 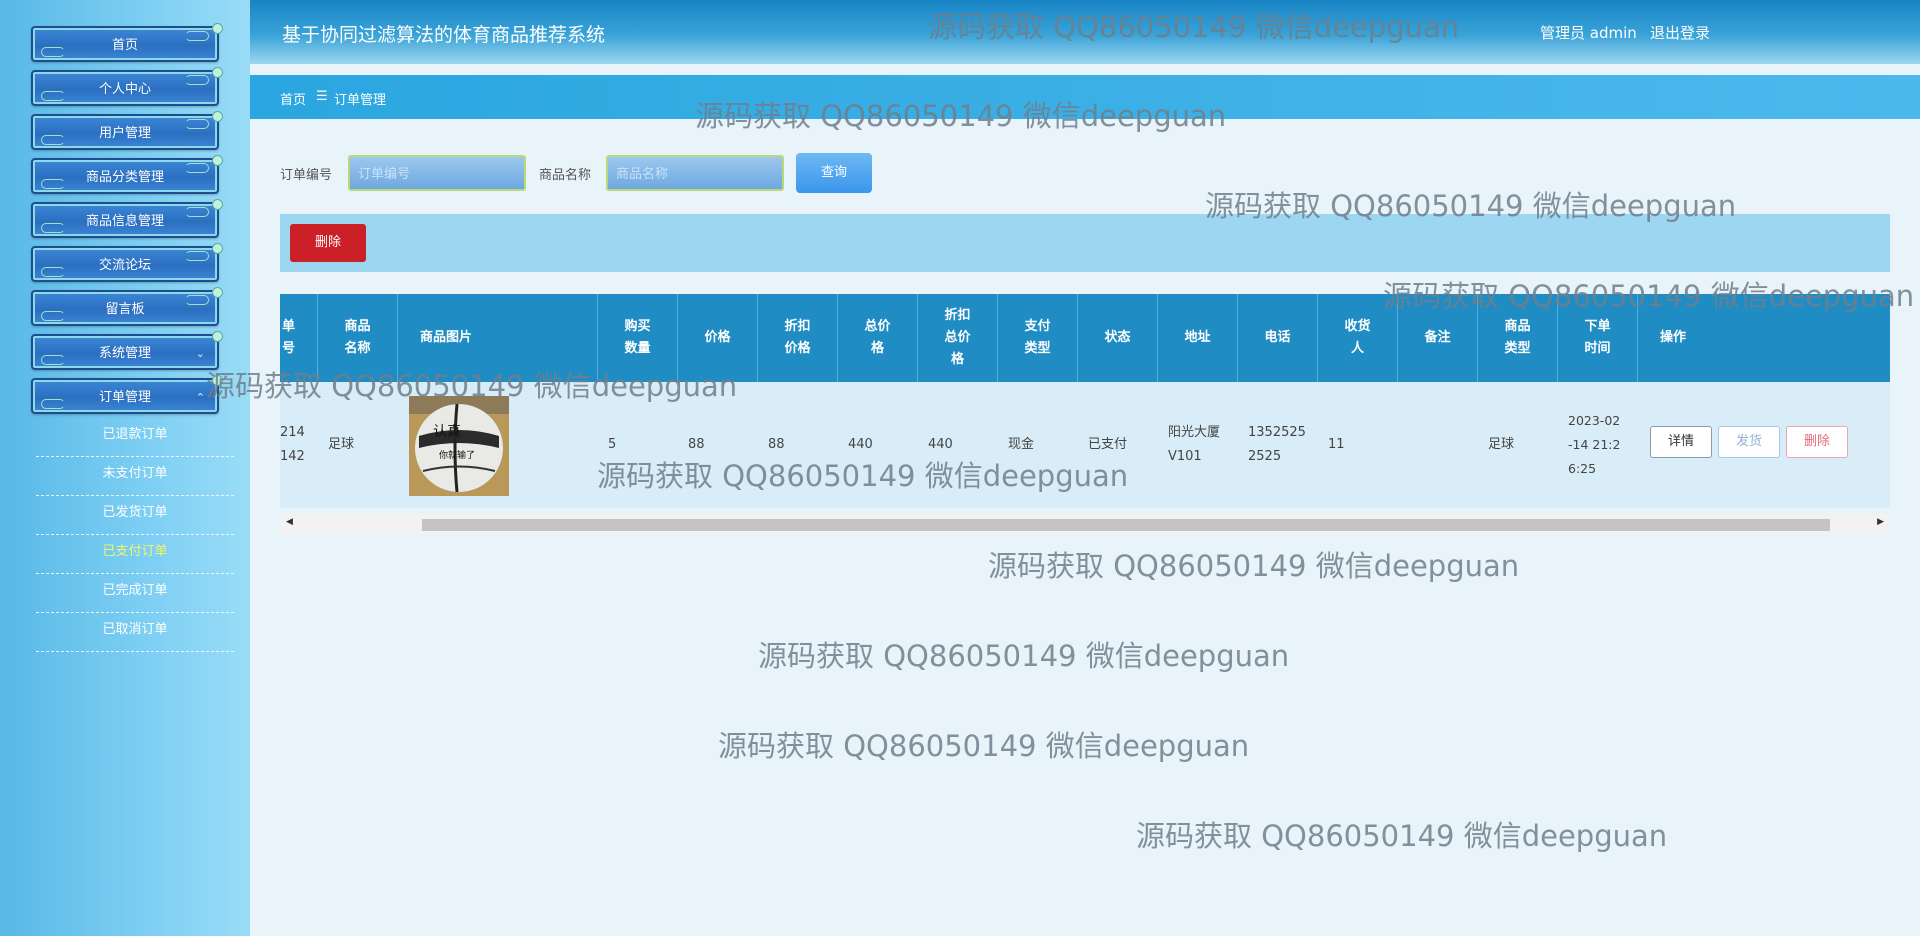 I want to click on query-button: 查询, so click(x=834, y=173).